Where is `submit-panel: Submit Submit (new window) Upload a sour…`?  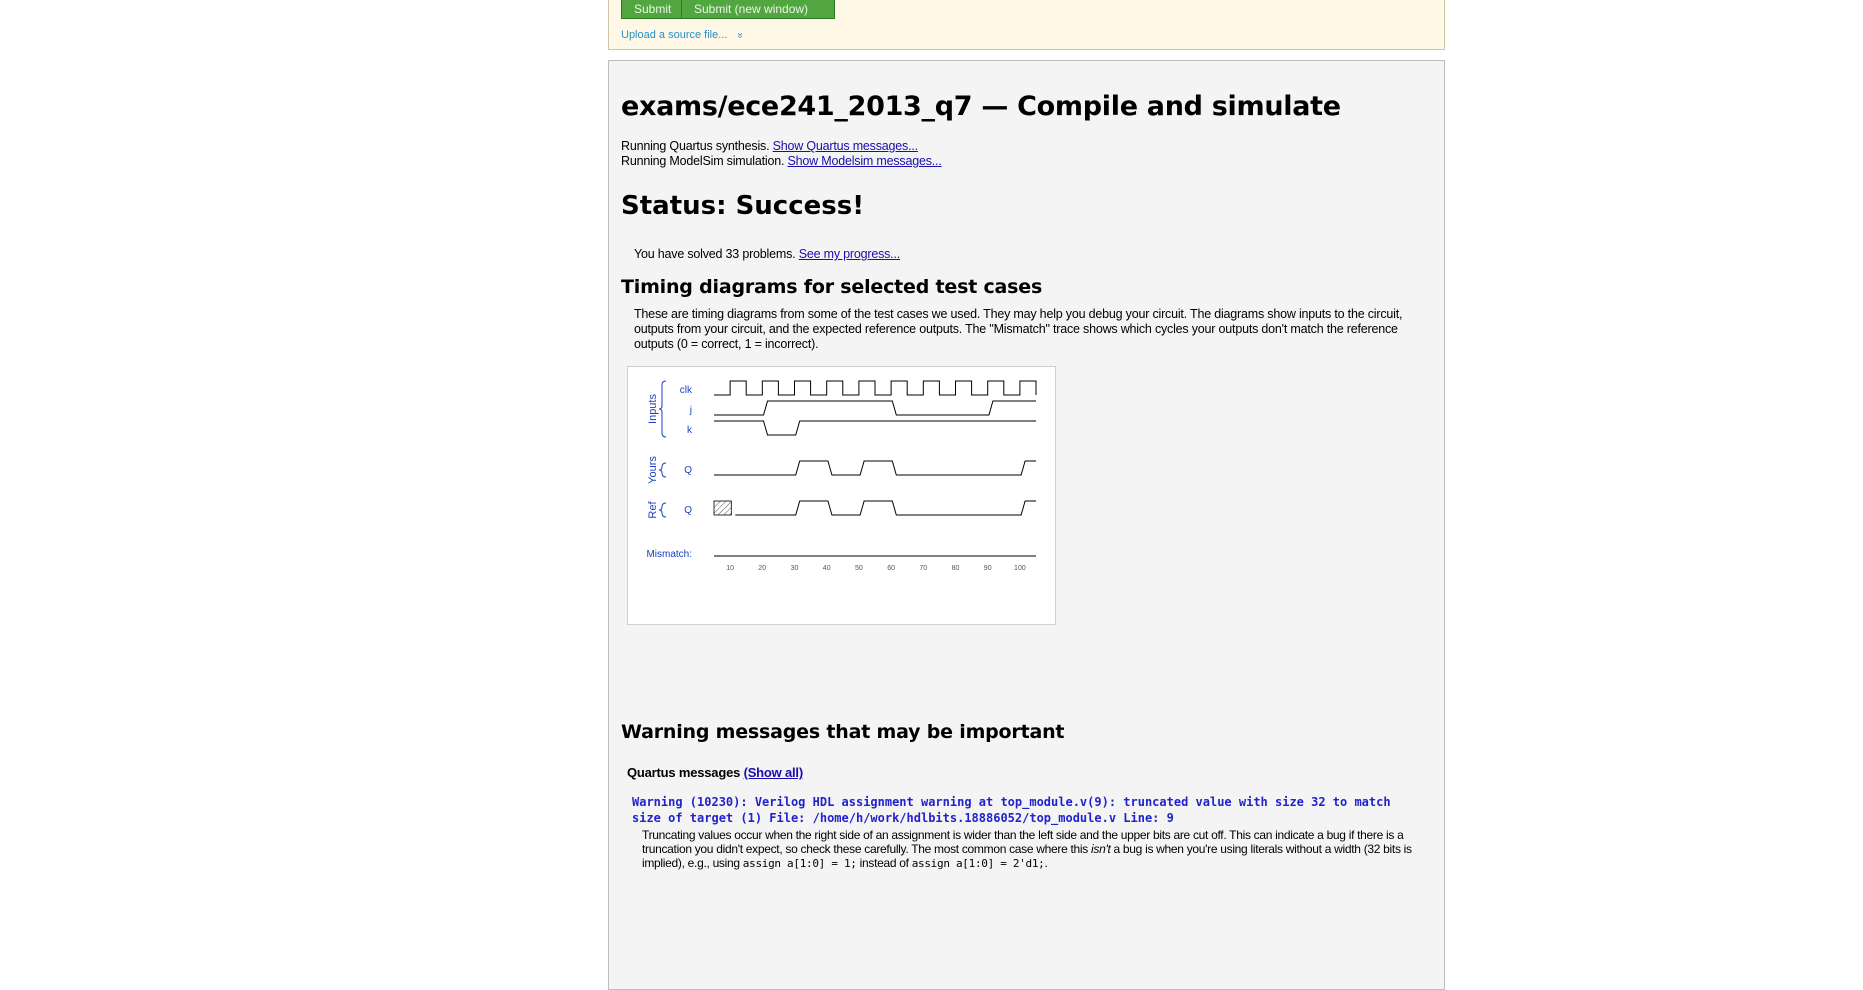
submit-panel: Submit Submit (new window) Upload a sour… is located at coordinates (1026, 25).